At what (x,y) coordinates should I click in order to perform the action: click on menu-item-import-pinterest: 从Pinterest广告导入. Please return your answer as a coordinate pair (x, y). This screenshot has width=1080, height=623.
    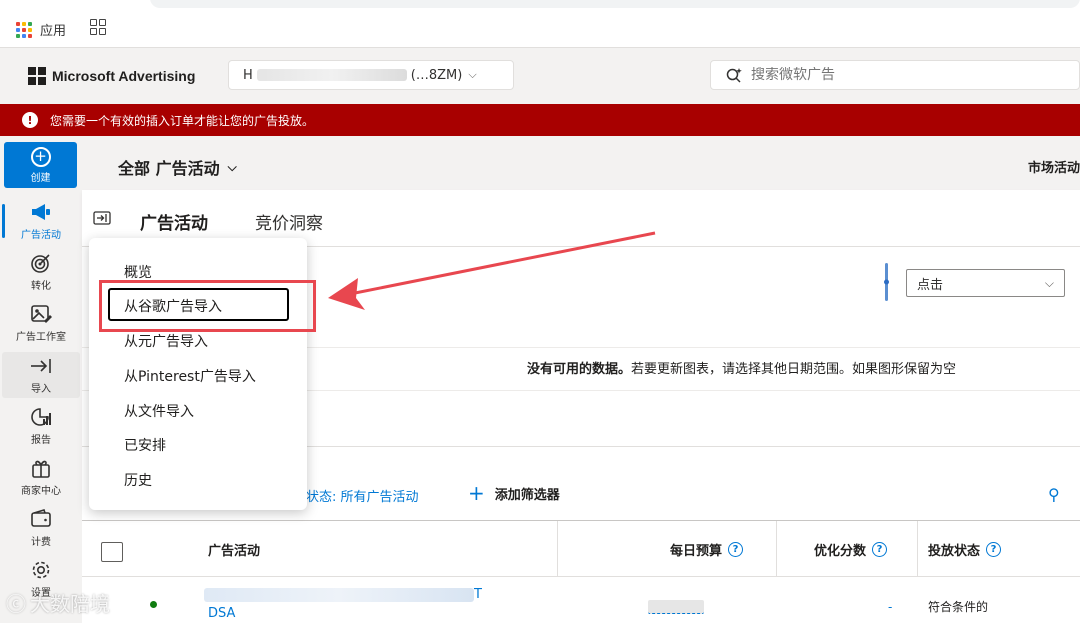
    Looking at the image, I should click on (190, 376).